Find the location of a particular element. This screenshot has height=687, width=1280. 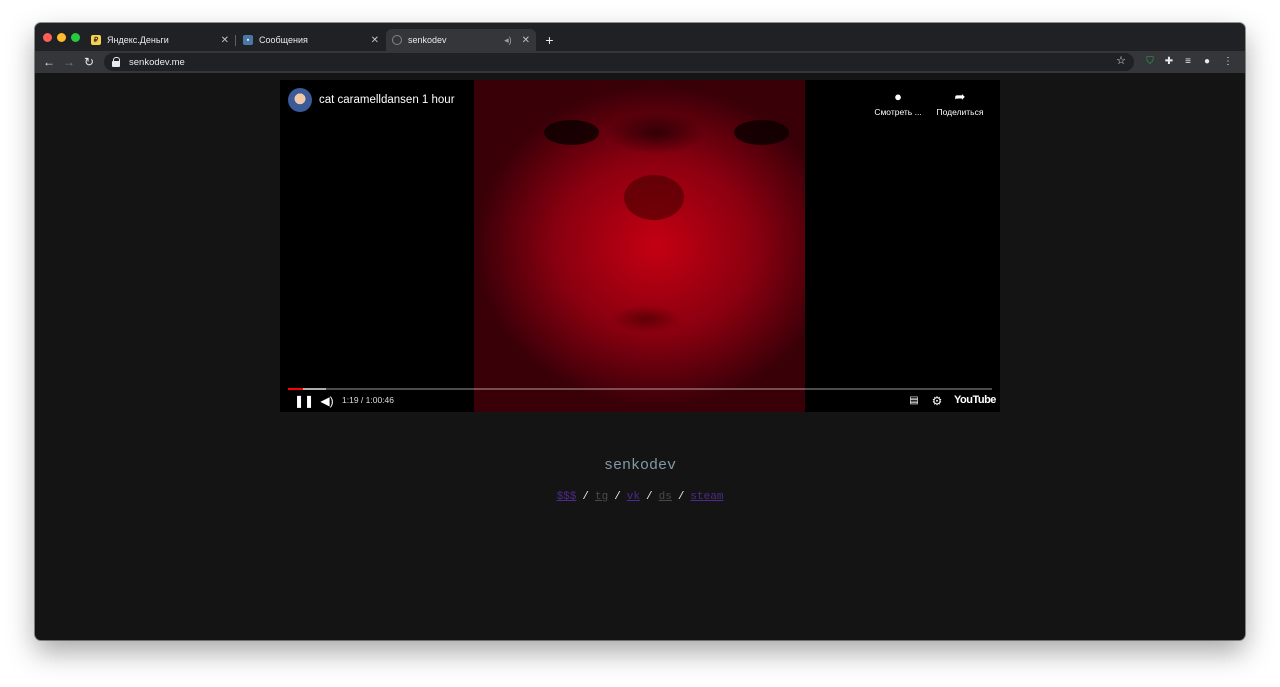

link-ds: ds is located at coordinates (665, 497).